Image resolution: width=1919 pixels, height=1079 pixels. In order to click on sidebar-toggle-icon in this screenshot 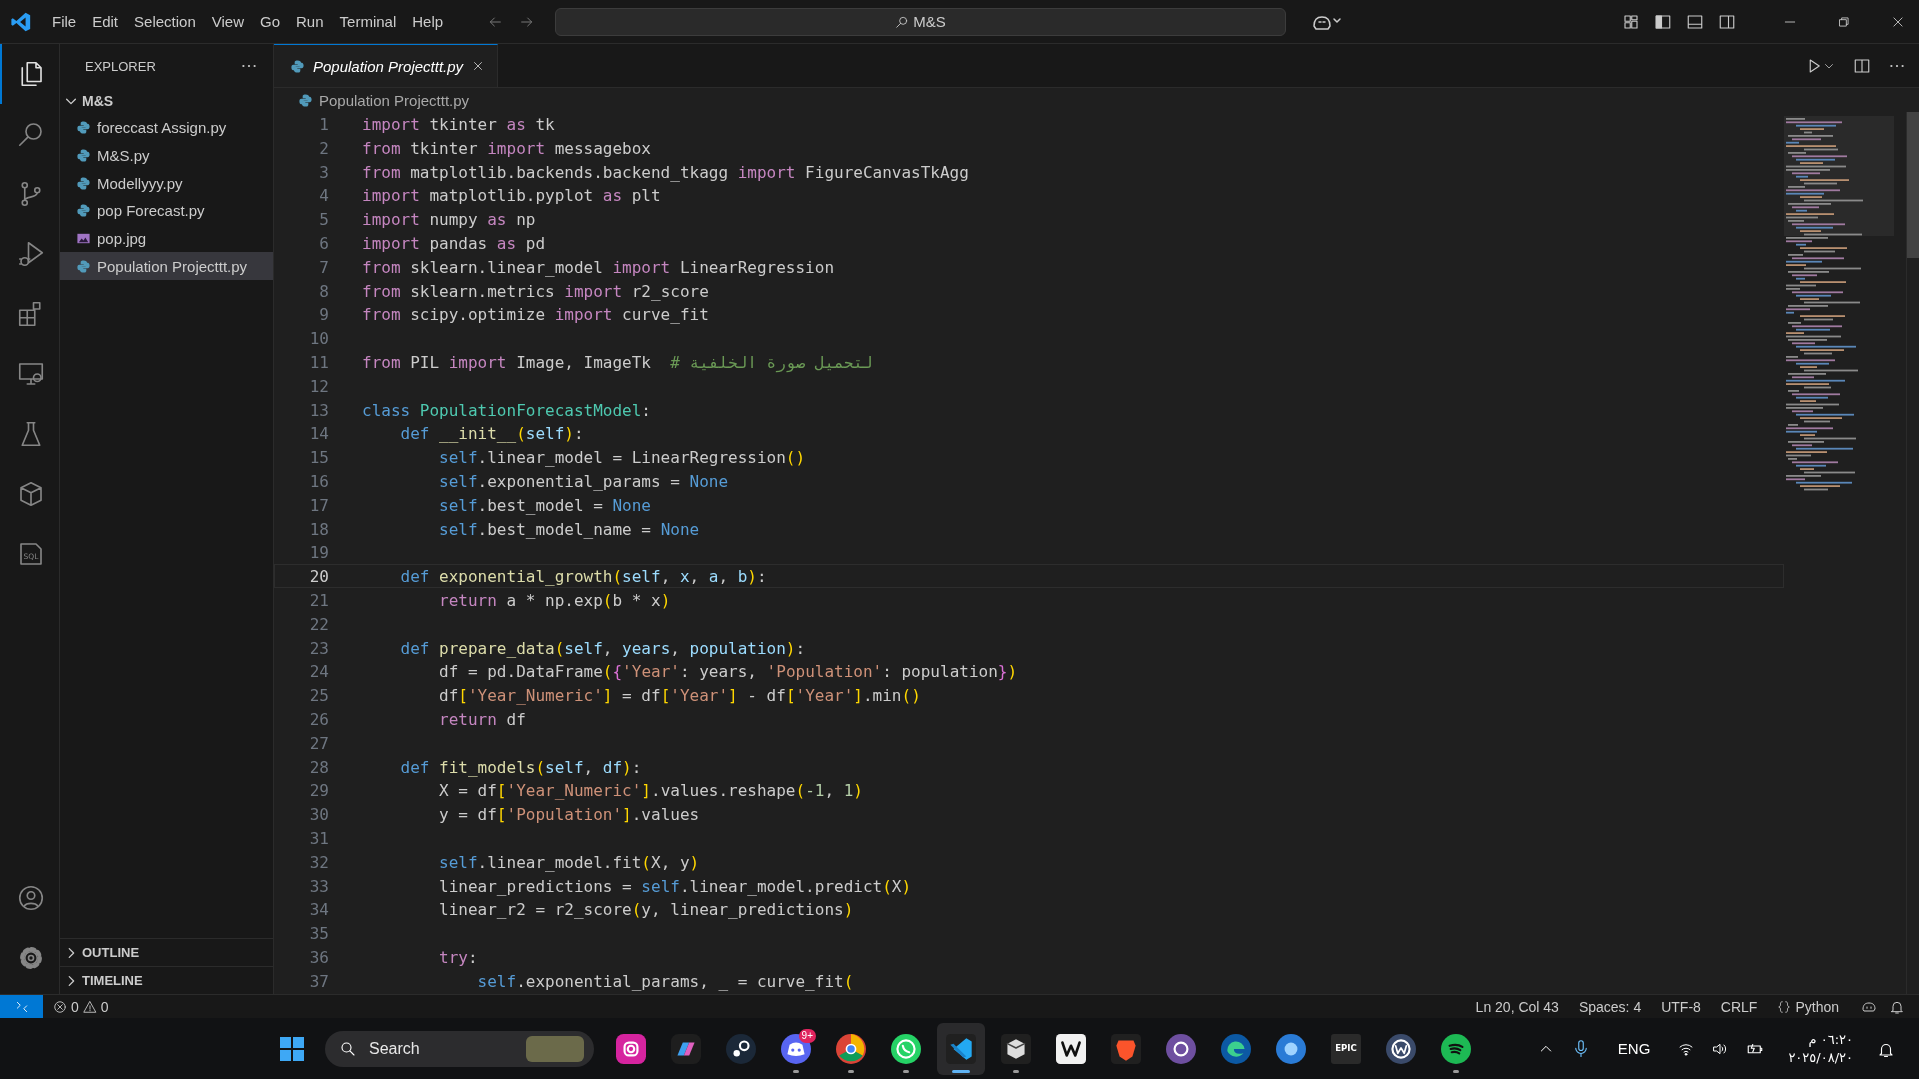, I will do `click(1663, 21)`.